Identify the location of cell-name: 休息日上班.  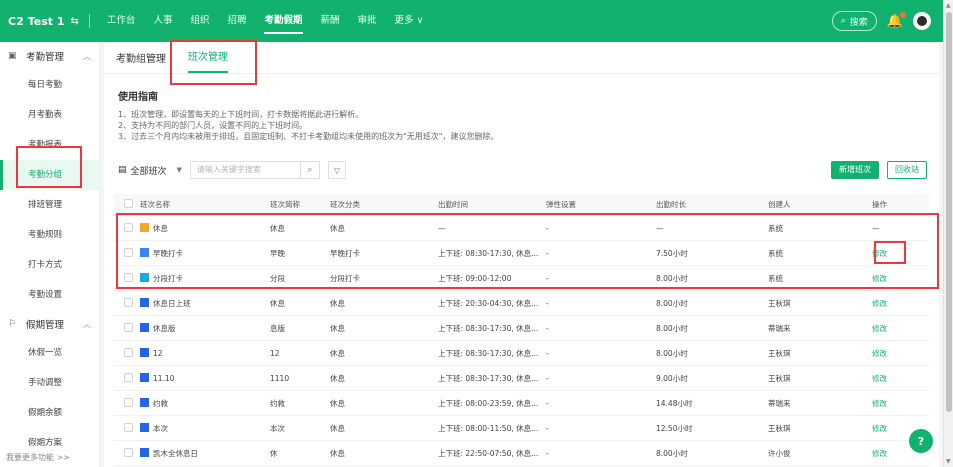
(205, 303).